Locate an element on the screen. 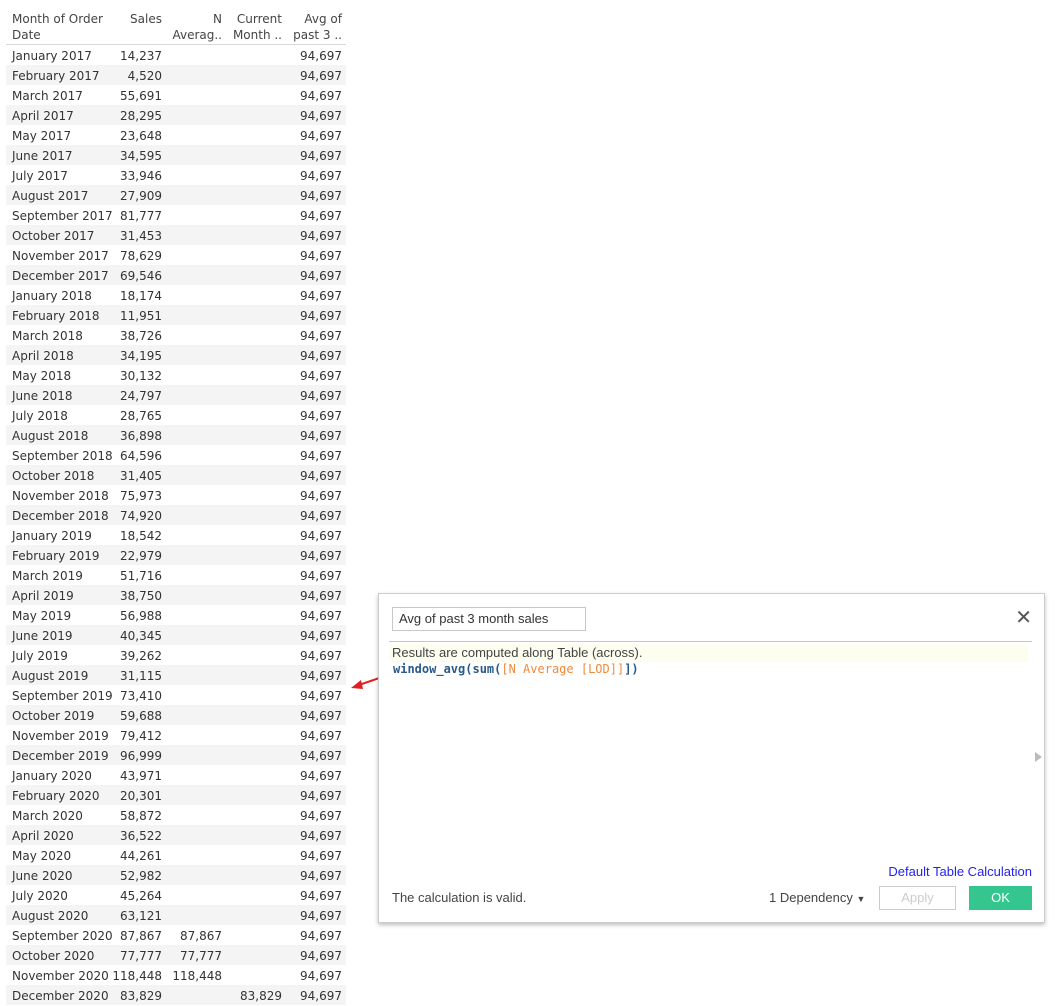 Image resolution: width=1057 pixels, height=1006 pixels. table-row: March 2019 51,716 94,697 is located at coordinates (176, 575).